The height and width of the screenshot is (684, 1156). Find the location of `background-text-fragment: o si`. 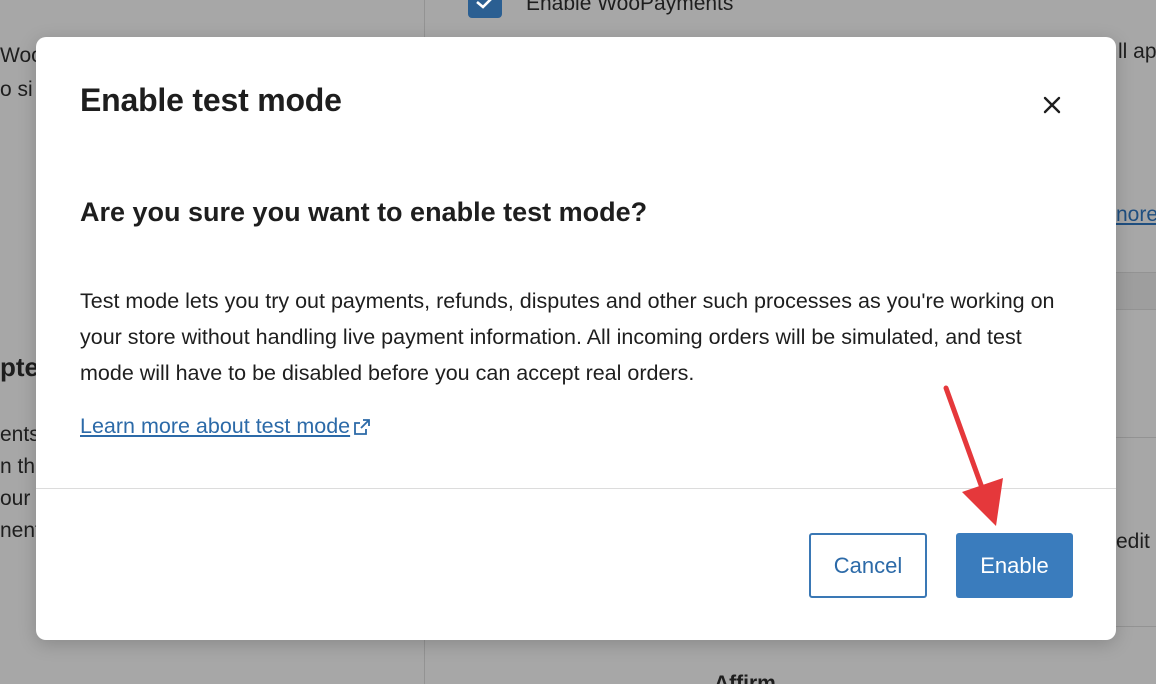

background-text-fragment: o si is located at coordinates (16, 89).